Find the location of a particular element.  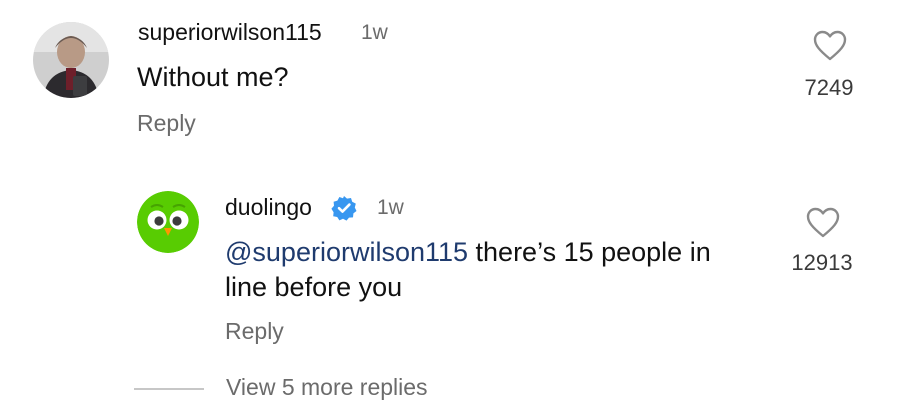

view-more-replies-button: View 5 more replies is located at coordinates (327, 387).